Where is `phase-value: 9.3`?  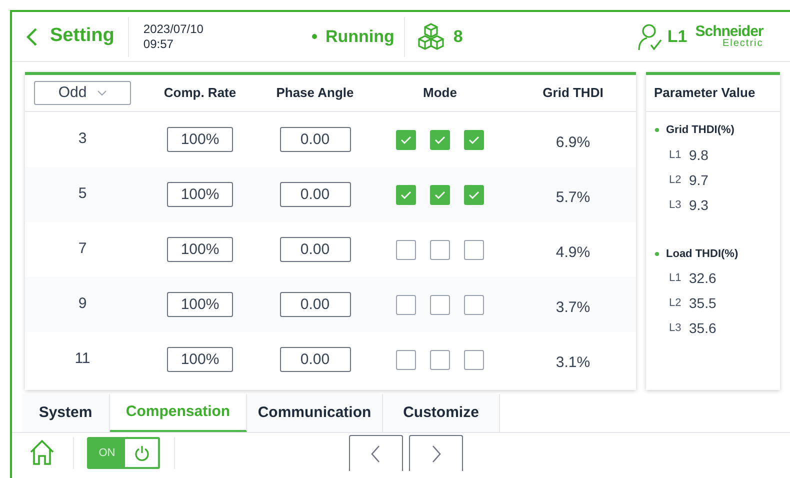
phase-value: 9.3 is located at coordinates (698, 205).